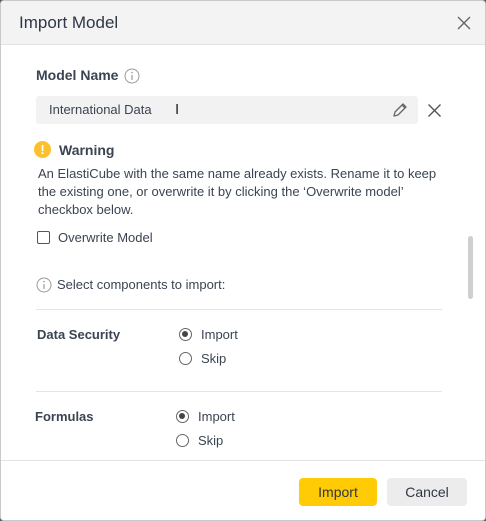  What do you see at coordinates (185, 334) in the screenshot?
I see `data-security-import-radio` at bounding box center [185, 334].